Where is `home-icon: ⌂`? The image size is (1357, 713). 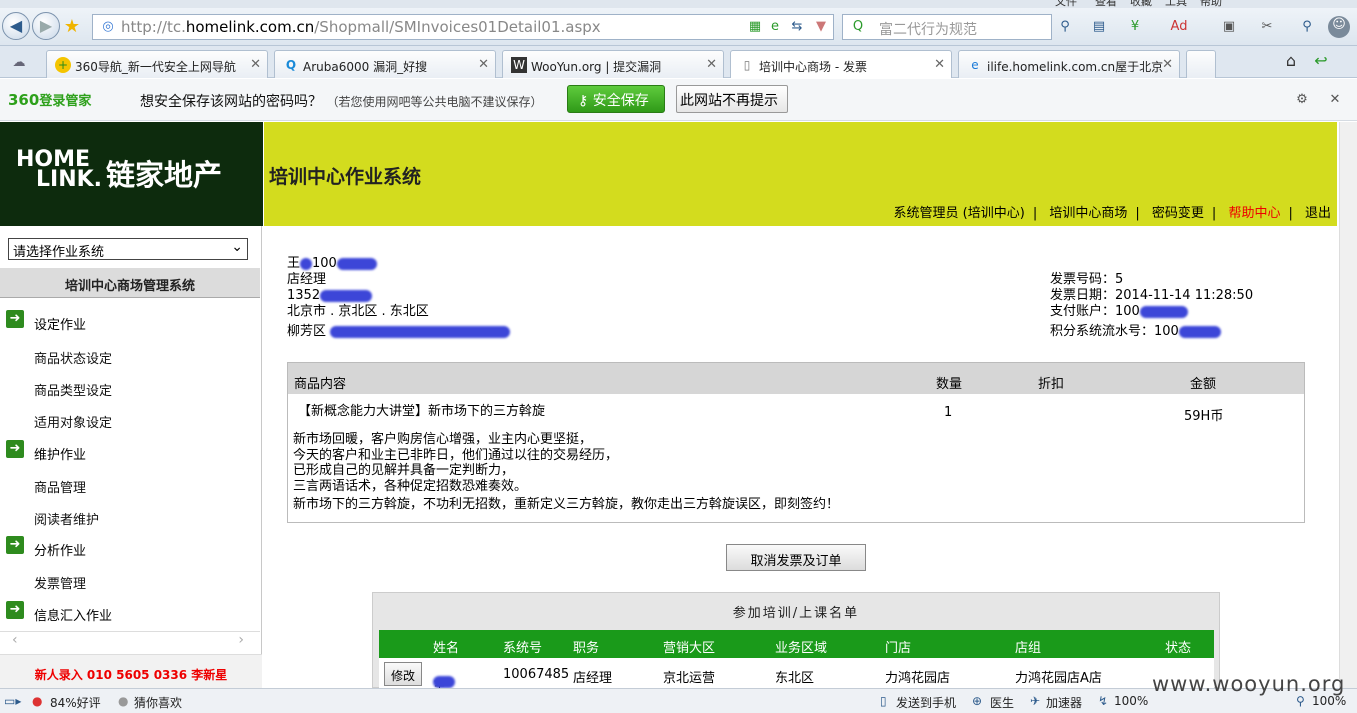 home-icon: ⌂ is located at coordinates (1291, 61).